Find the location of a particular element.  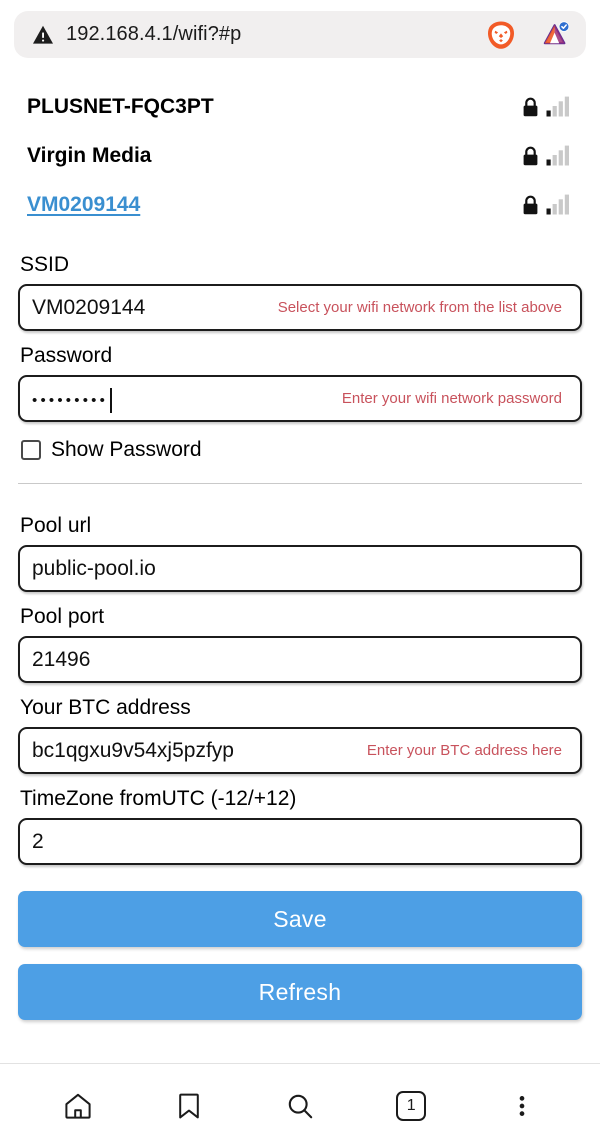

timezone-input: 2 is located at coordinates (300, 841).